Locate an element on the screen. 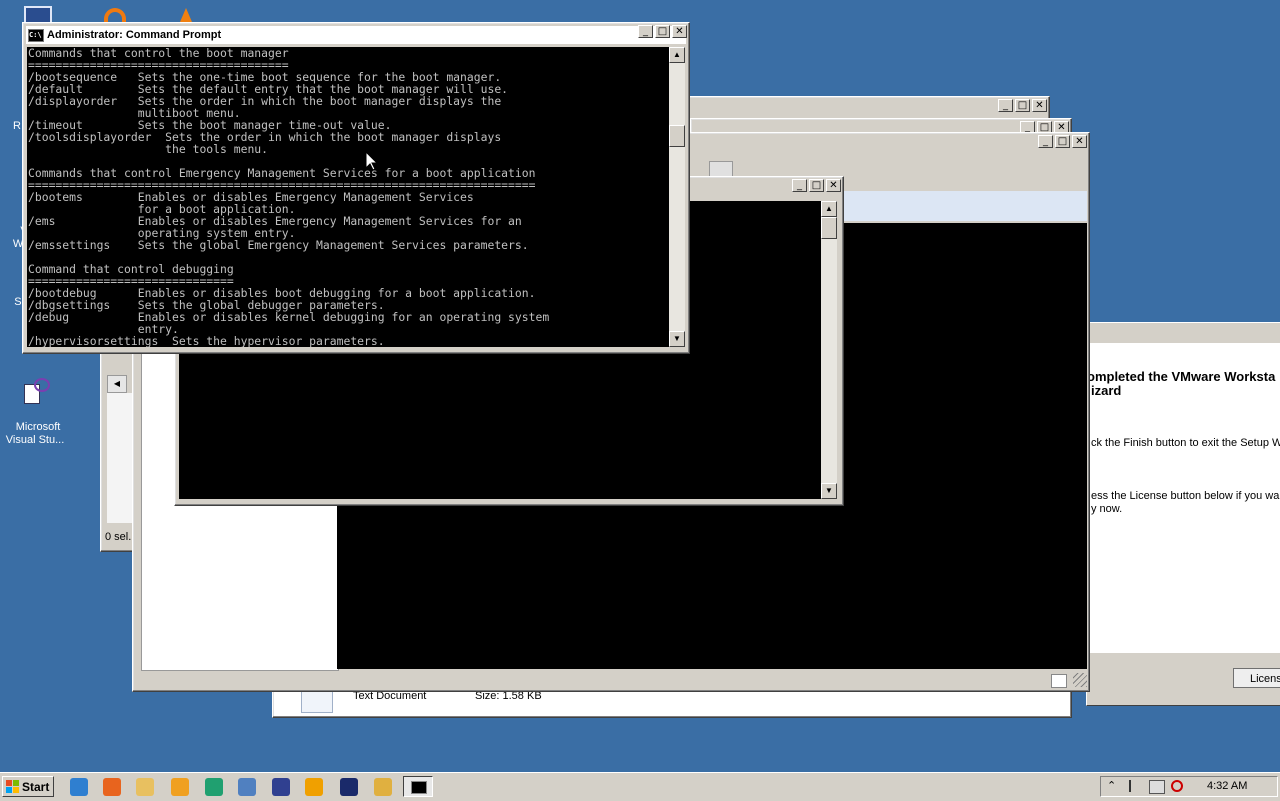  clock: 4:32 AM is located at coordinates (1227, 786).